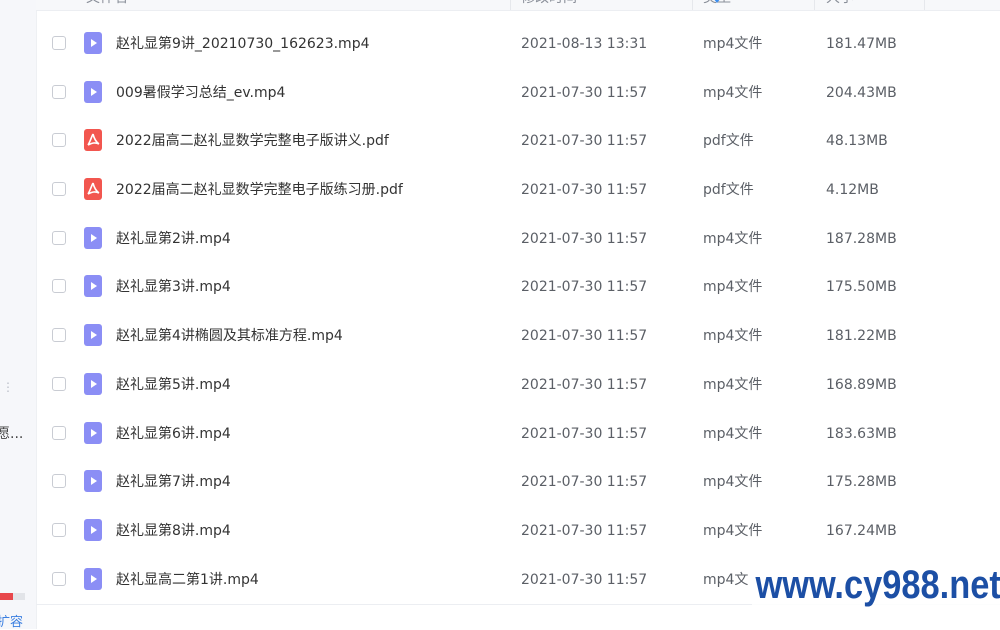 This screenshot has width=1000, height=630. Describe the element at coordinates (229, 336) in the screenshot. I see `file-name: 赵礼显第4讲椭圆及其标准方程.mp4` at that location.